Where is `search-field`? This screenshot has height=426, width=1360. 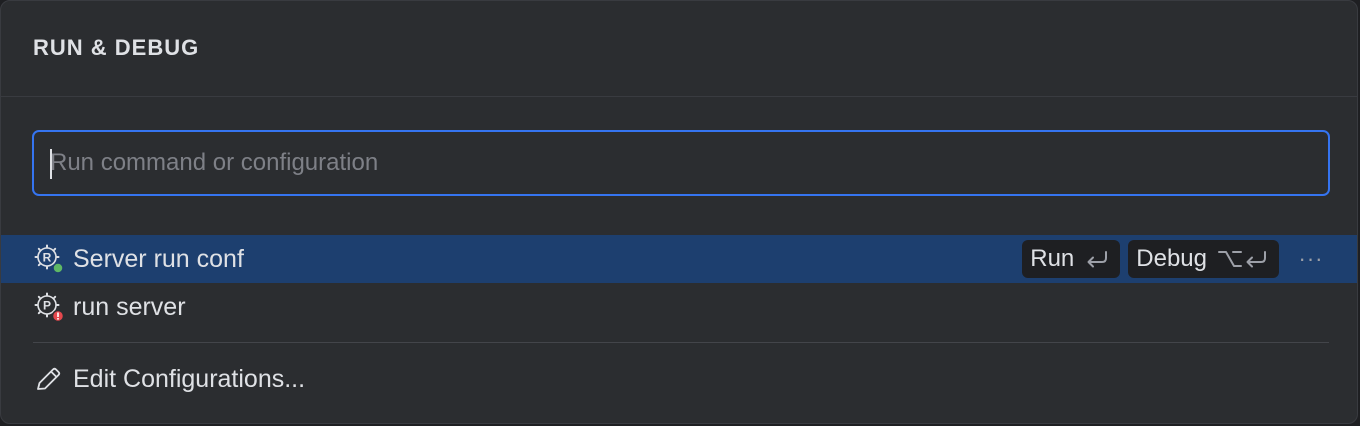
search-field is located at coordinates (681, 163).